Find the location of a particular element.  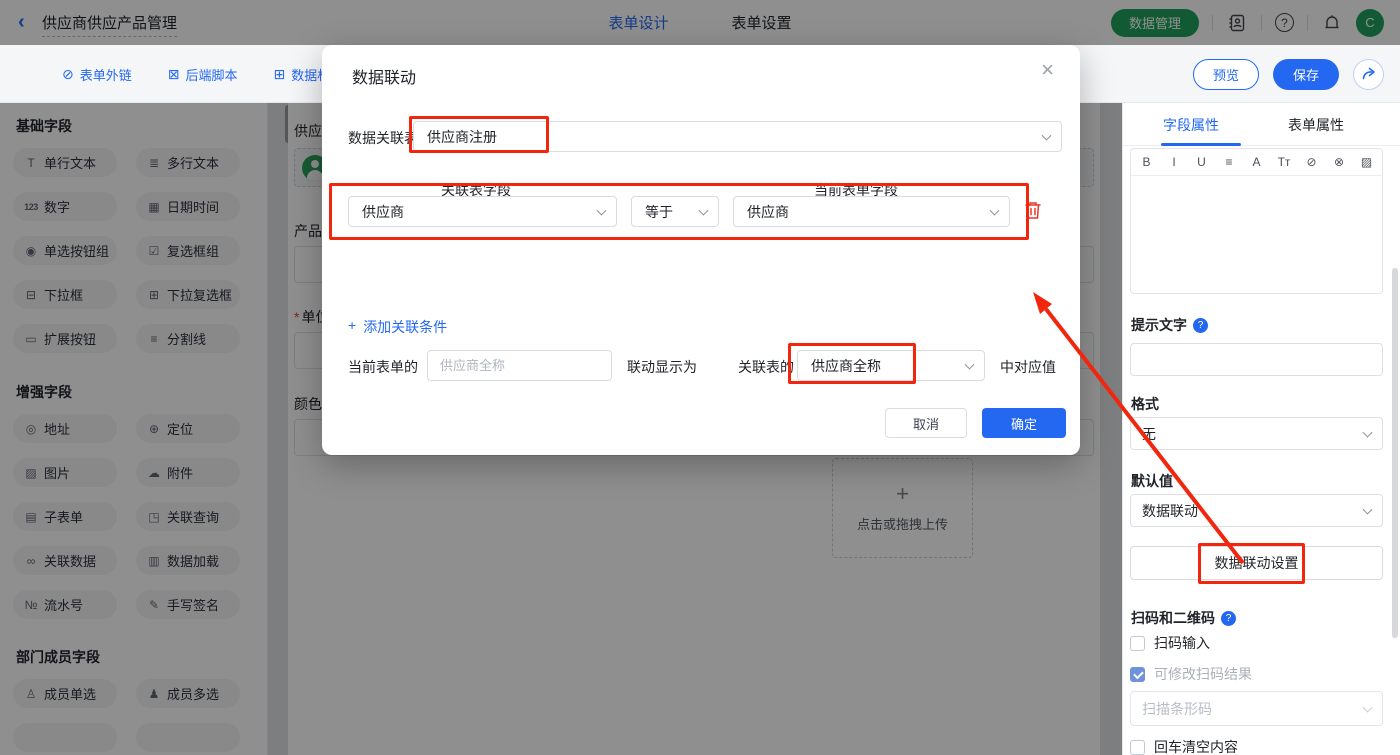

section-title-member-fields: 部门成员字段 is located at coordinates (58, 657).